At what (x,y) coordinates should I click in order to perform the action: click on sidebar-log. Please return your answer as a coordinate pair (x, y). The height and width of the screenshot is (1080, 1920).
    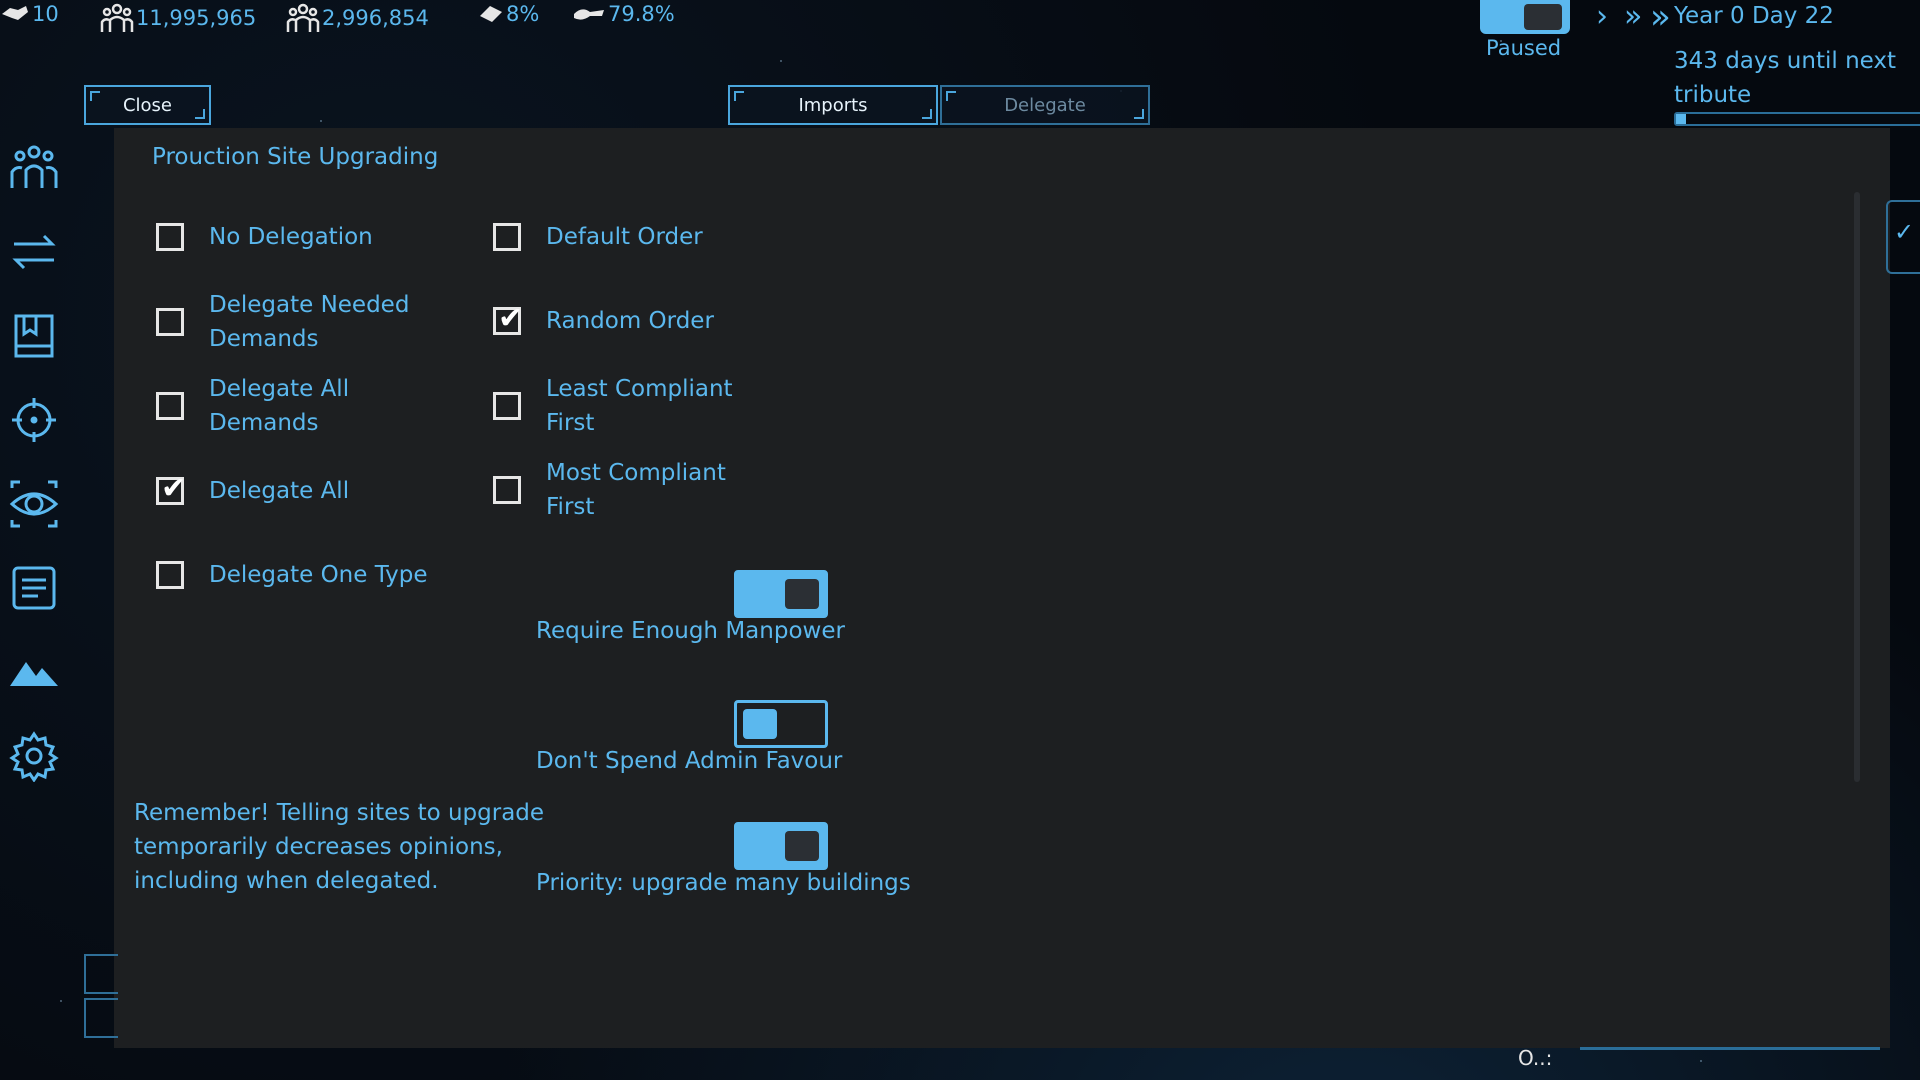
    Looking at the image, I should click on (34, 588).